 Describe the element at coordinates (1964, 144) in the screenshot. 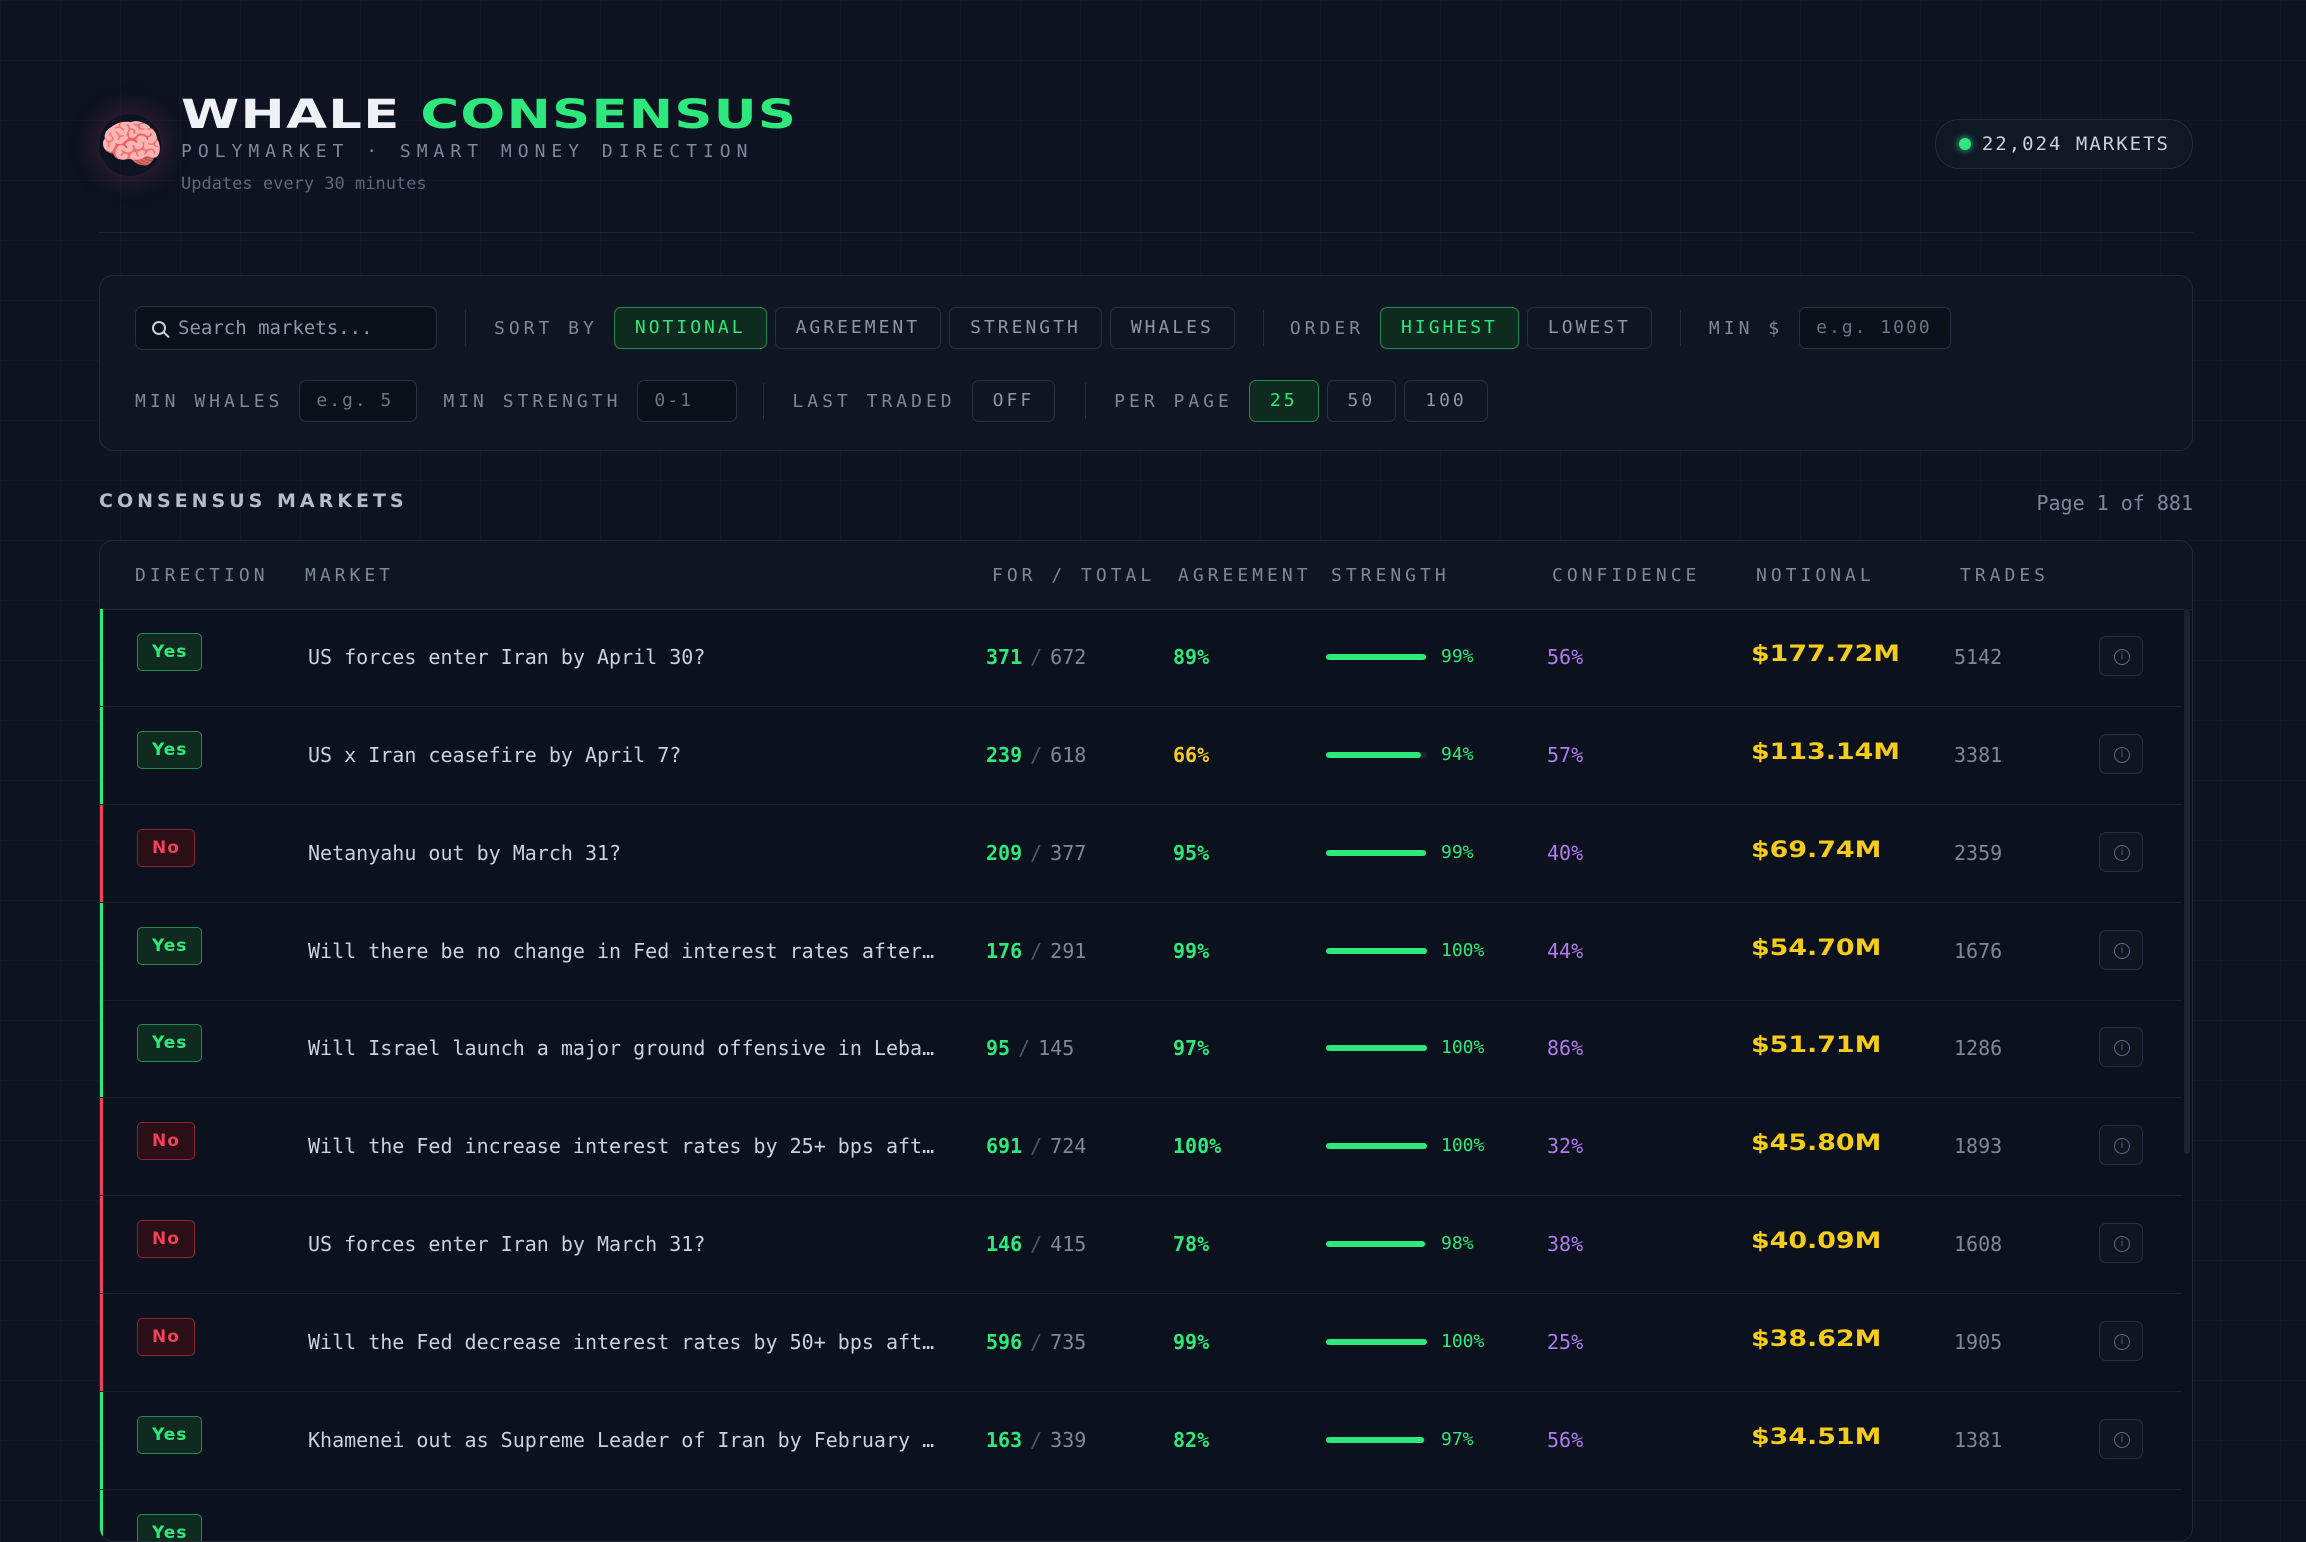

I see `live-status-dot-icon` at that location.